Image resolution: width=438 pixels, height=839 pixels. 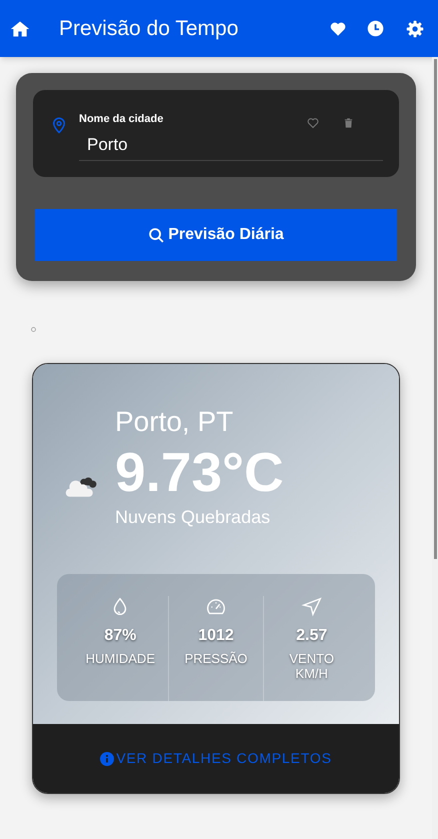 I want to click on description-text: Nuvens Quebradas, so click(x=193, y=517).